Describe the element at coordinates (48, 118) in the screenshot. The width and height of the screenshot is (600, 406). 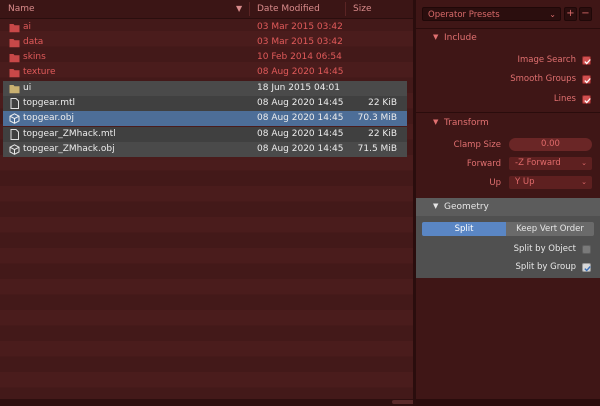
I see `file-name: topgear.obj` at that location.